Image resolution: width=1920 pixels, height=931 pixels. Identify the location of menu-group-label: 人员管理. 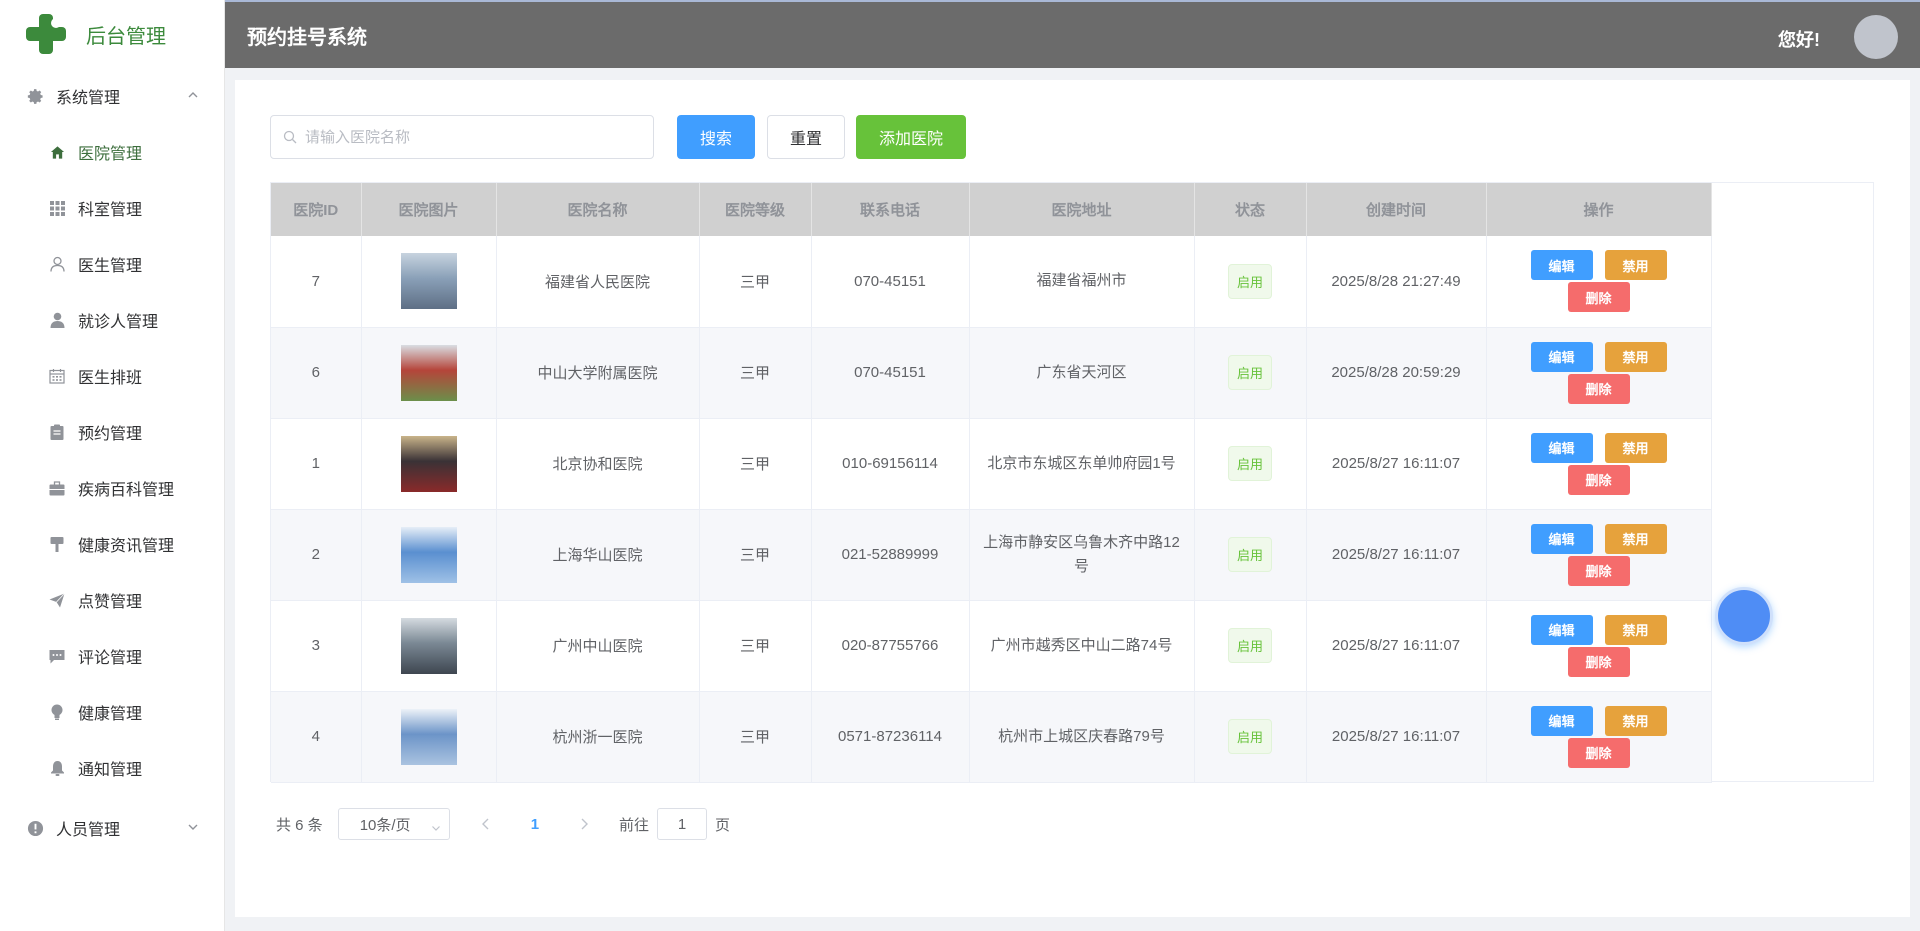
(88, 830).